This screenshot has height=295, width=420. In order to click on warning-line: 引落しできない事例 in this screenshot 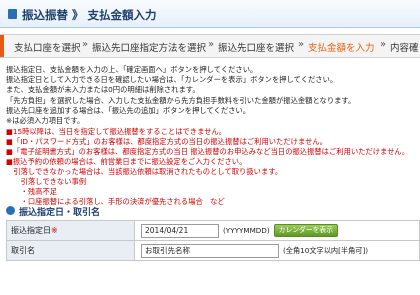, I will do `click(46, 181)`.